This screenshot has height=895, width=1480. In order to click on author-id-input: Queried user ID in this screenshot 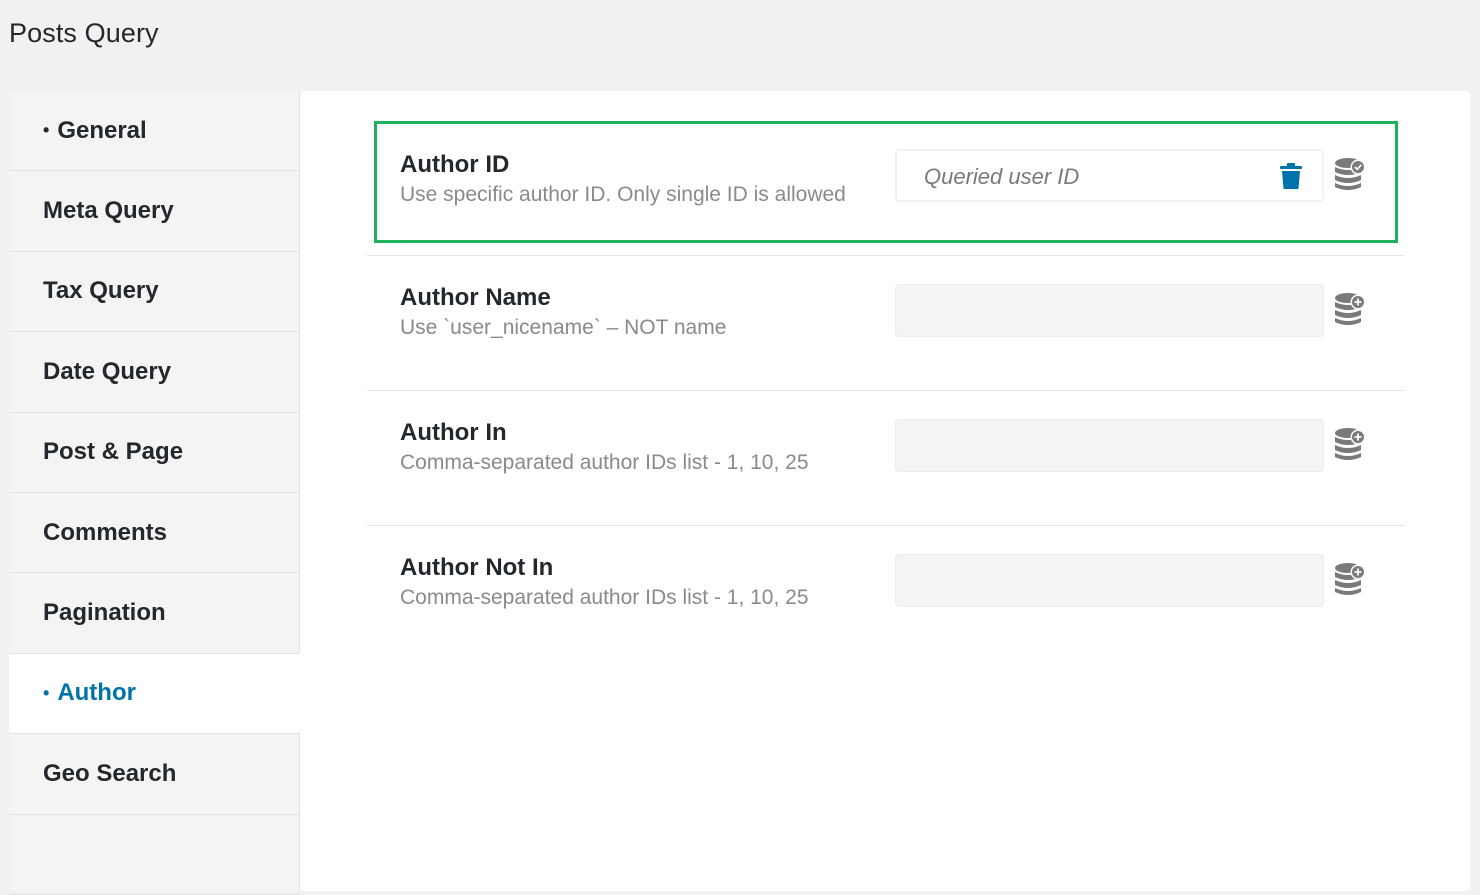, I will do `click(1109, 175)`.